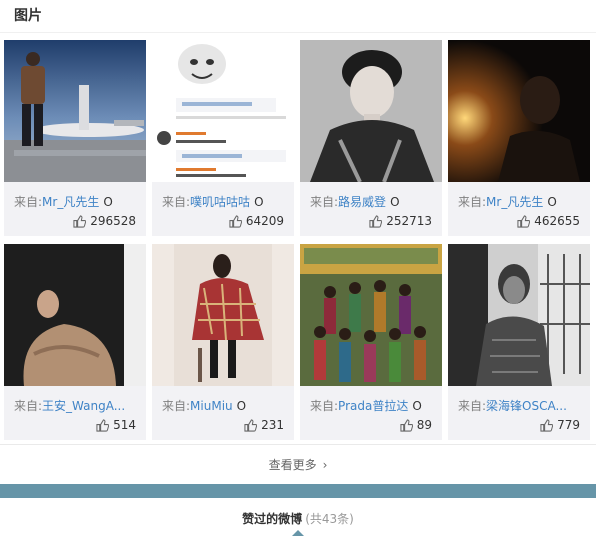  What do you see at coordinates (220, 202) in the screenshot?
I see `author-link: 噗叽咕咕咕` at bounding box center [220, 202].